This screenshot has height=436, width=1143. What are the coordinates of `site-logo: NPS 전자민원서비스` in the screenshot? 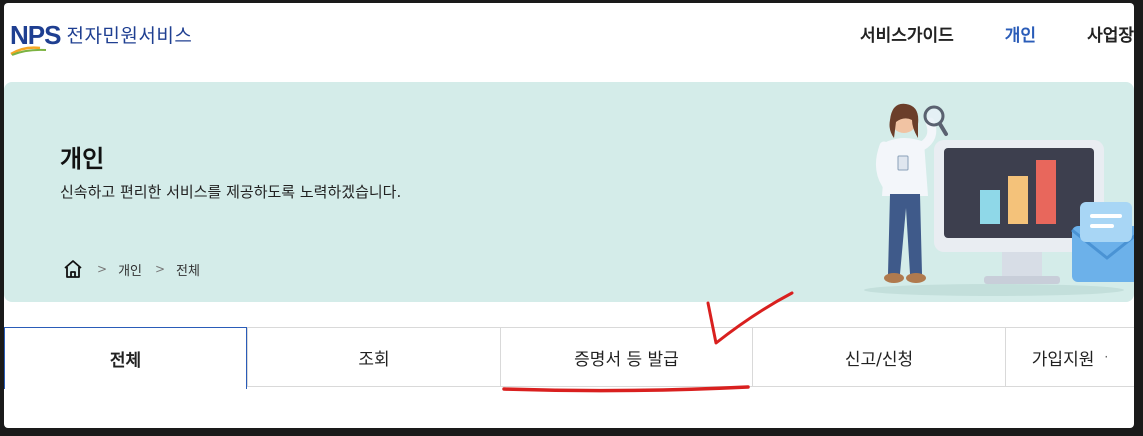 It's located at (101, 38).